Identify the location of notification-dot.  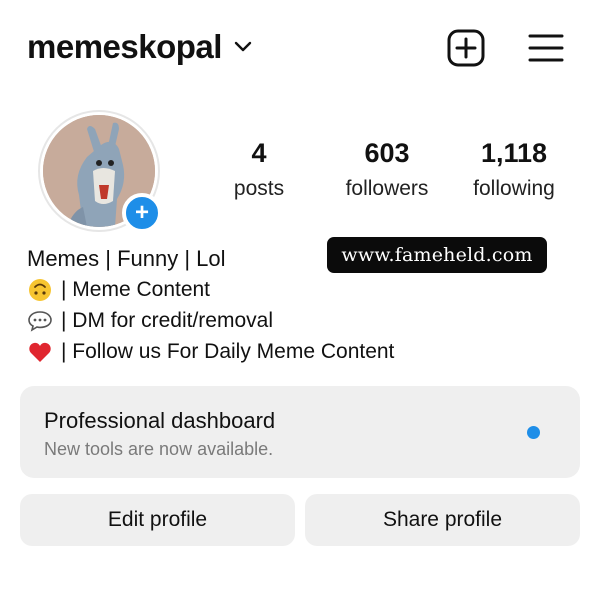
(533, 432).